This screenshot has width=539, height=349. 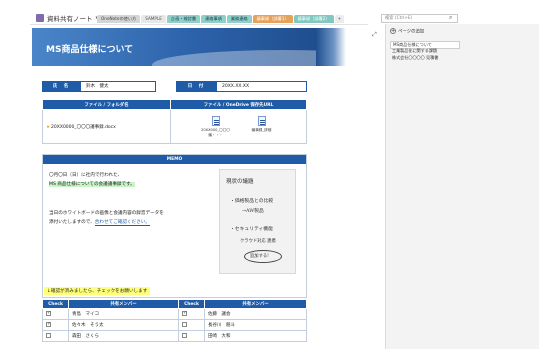 What do you see at coordinates (83, 127) in the screenshot?
I see `file-name: 20XX0000_〇〇〇議事録.docx` at bounding box center [83, 127].